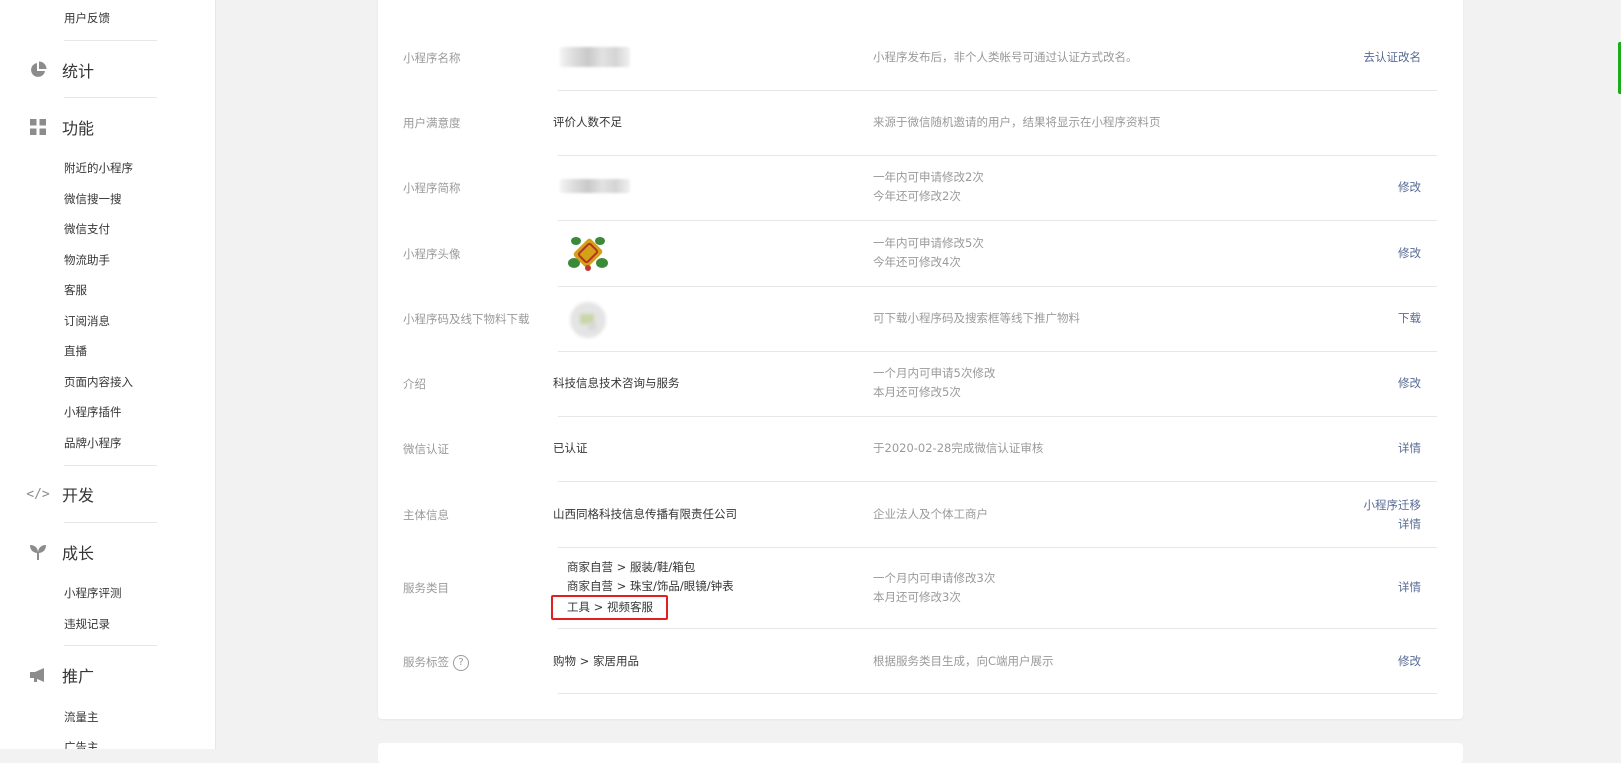  I want to click on row-desc: 企业法人及个体工商户, so click(930, 514).